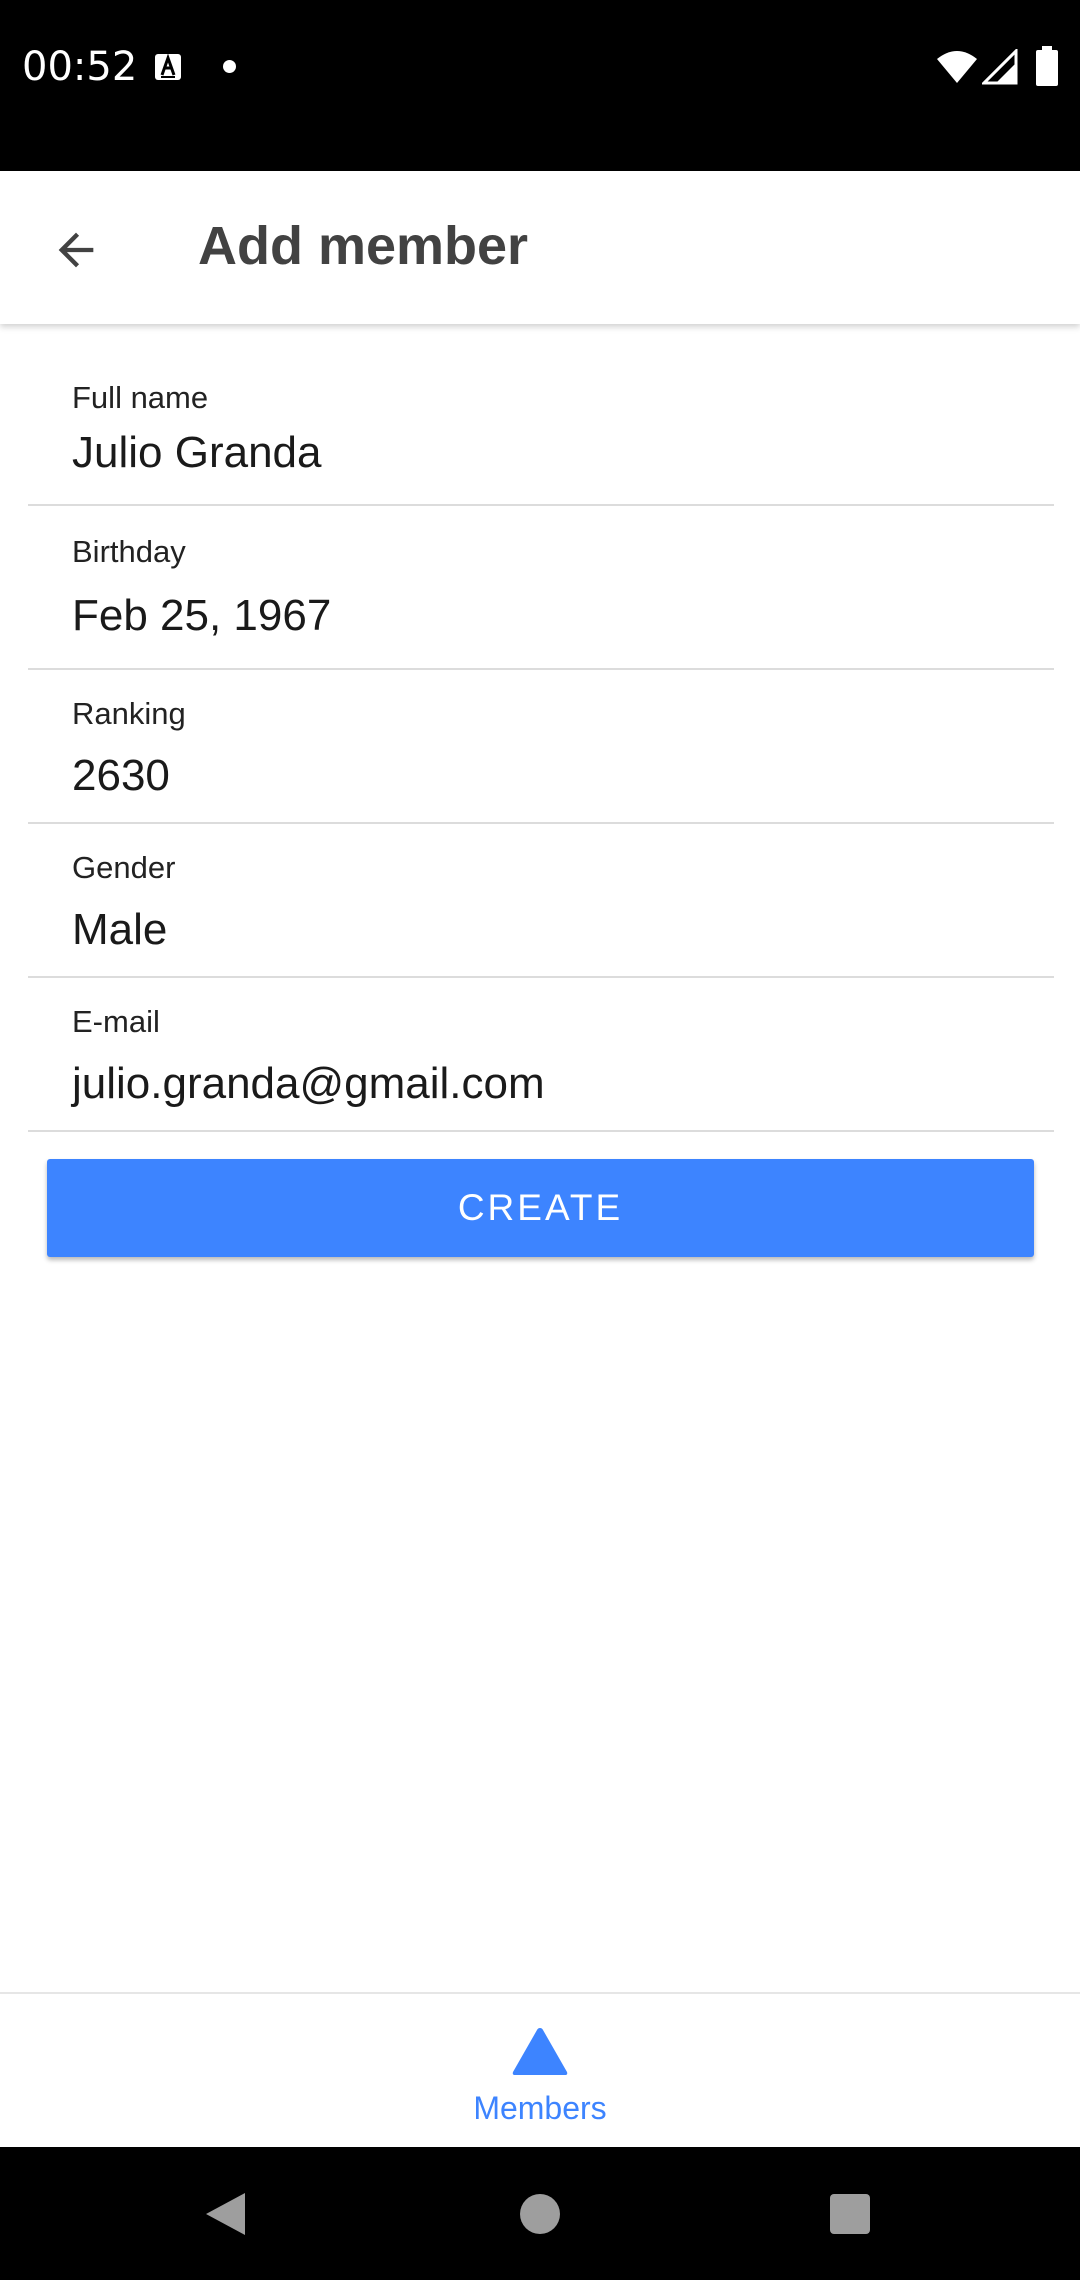 The width and height of the screenshot is (1080, 2280). What do you see at coordinates (540, 85) in the screenshot?
I see `status-bar: 00:52` at bounding box center [540, 85].